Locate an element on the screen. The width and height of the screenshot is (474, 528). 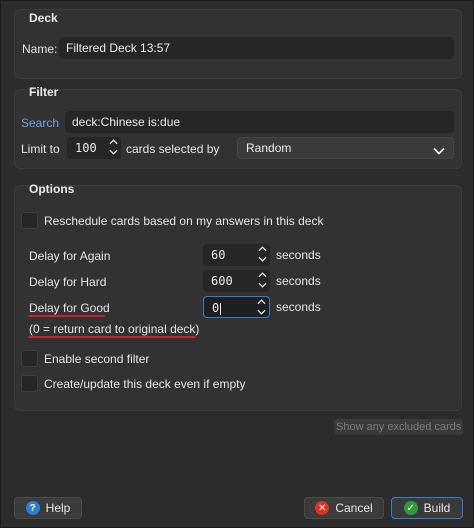
create-empty-checkbox is located at coordinates (29, 383).